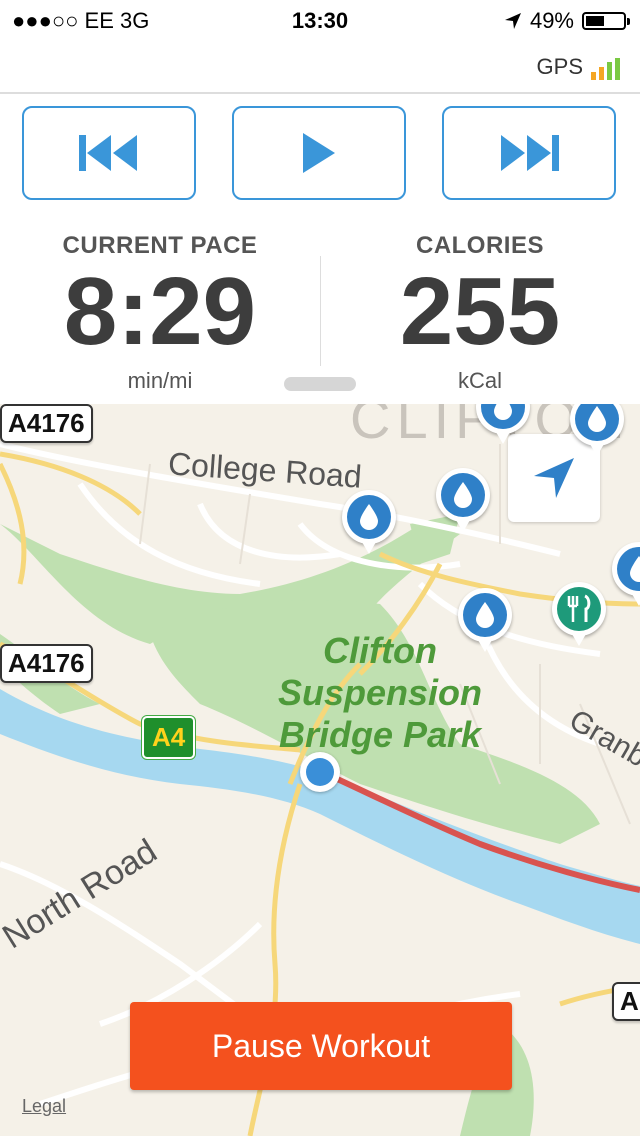 Image resolution: width=640 pixels, height=1136 pixels. I want to click on calories-stat: CALORIES 255 kCal, so click(480, 313).